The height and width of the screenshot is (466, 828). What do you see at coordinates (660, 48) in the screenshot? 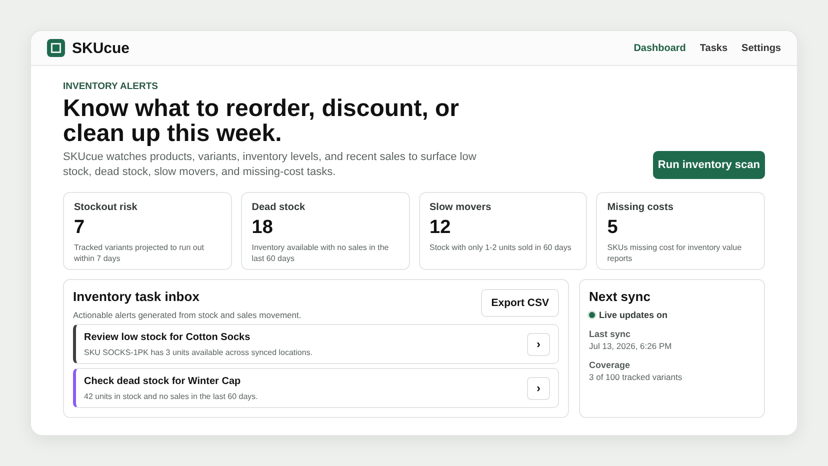
I see `nav-link: Dashboard` at bounding box center [660, 48].